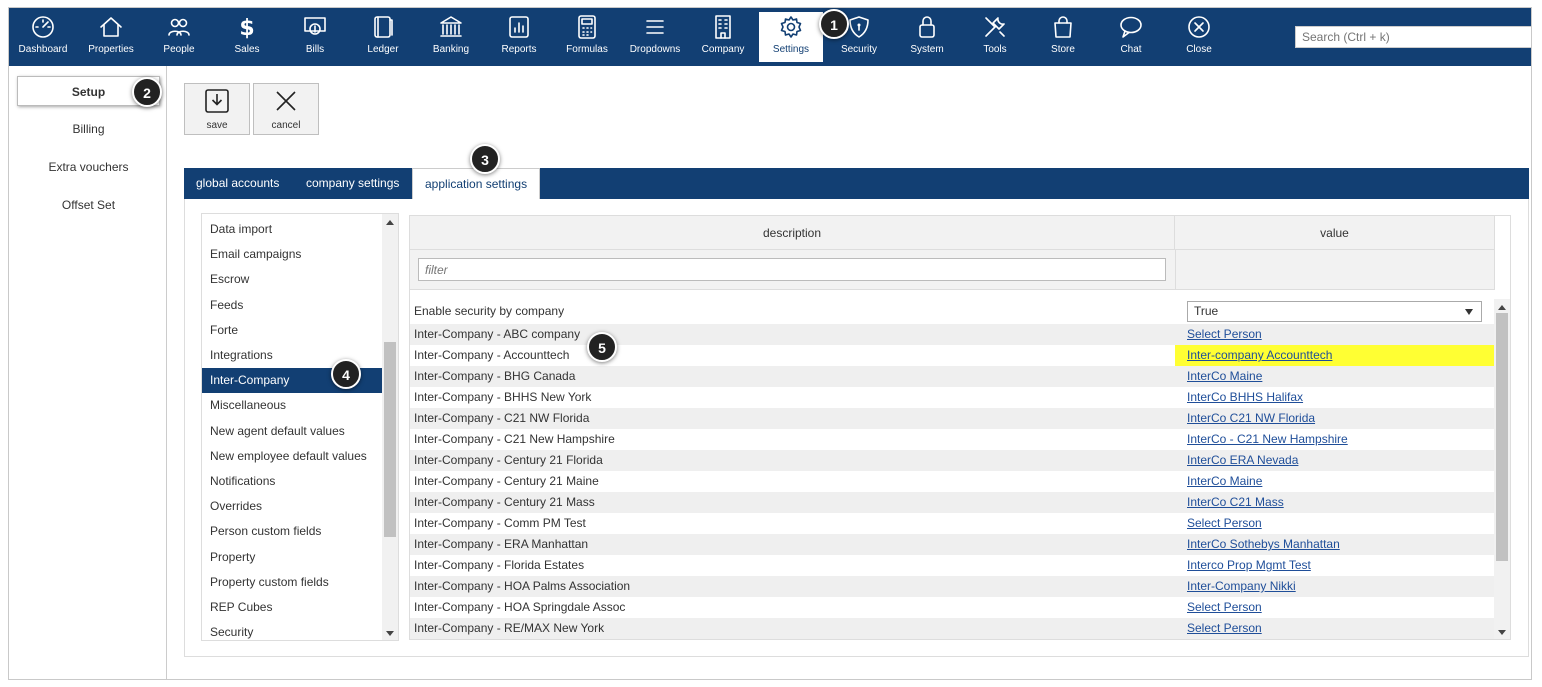 The width and height of the screenshot is (1542, 687). Describe the element at coordinates (293, 431) in the screenshot. I see `category-item: New agent default values` at that location.